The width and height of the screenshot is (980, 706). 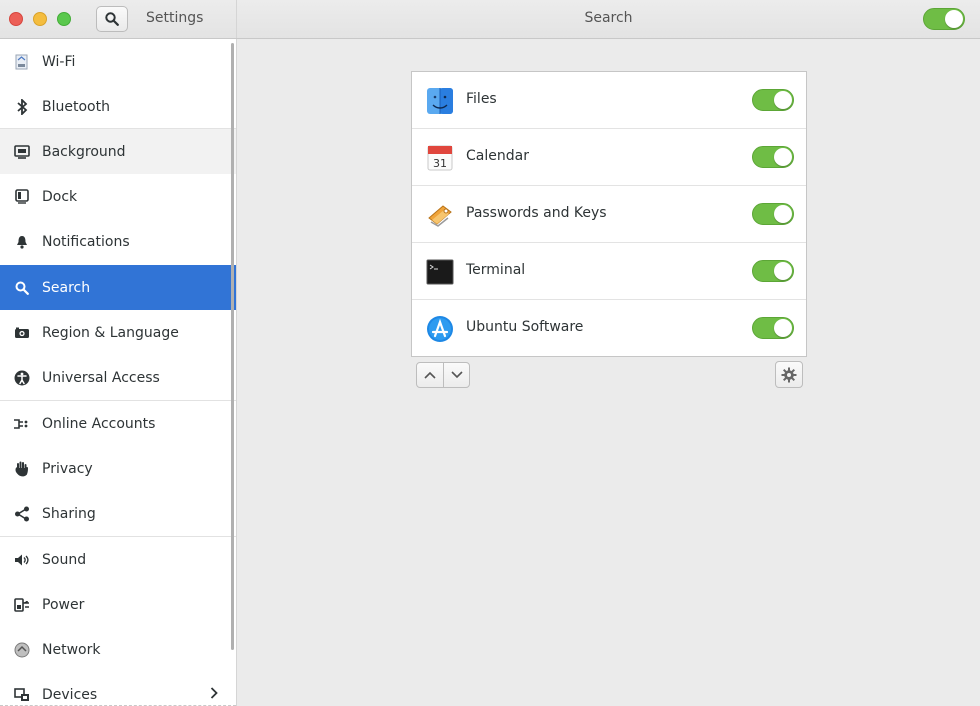 What do you see at coordinates (118, 513) in the screenshot?
I see `sidebar-item-sharing: Sharing` at bounding box center [118, 513].